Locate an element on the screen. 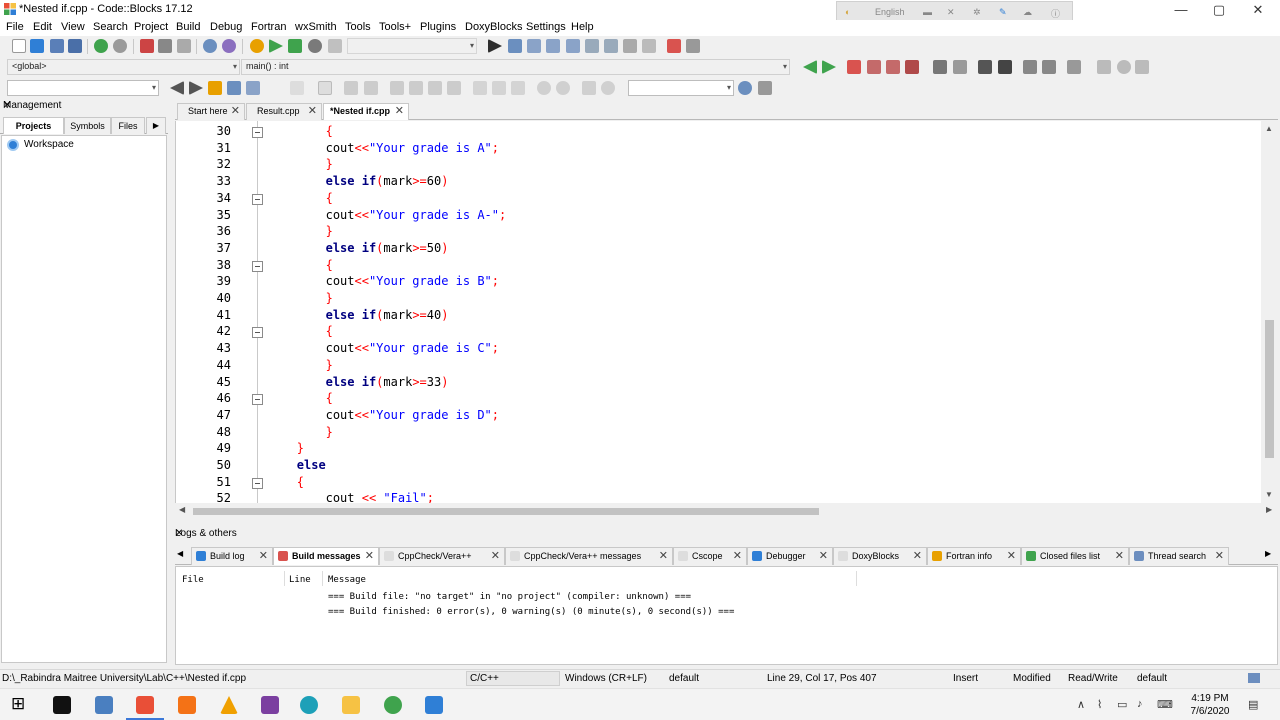  search-options-icon is located at coordinates (765, 88).